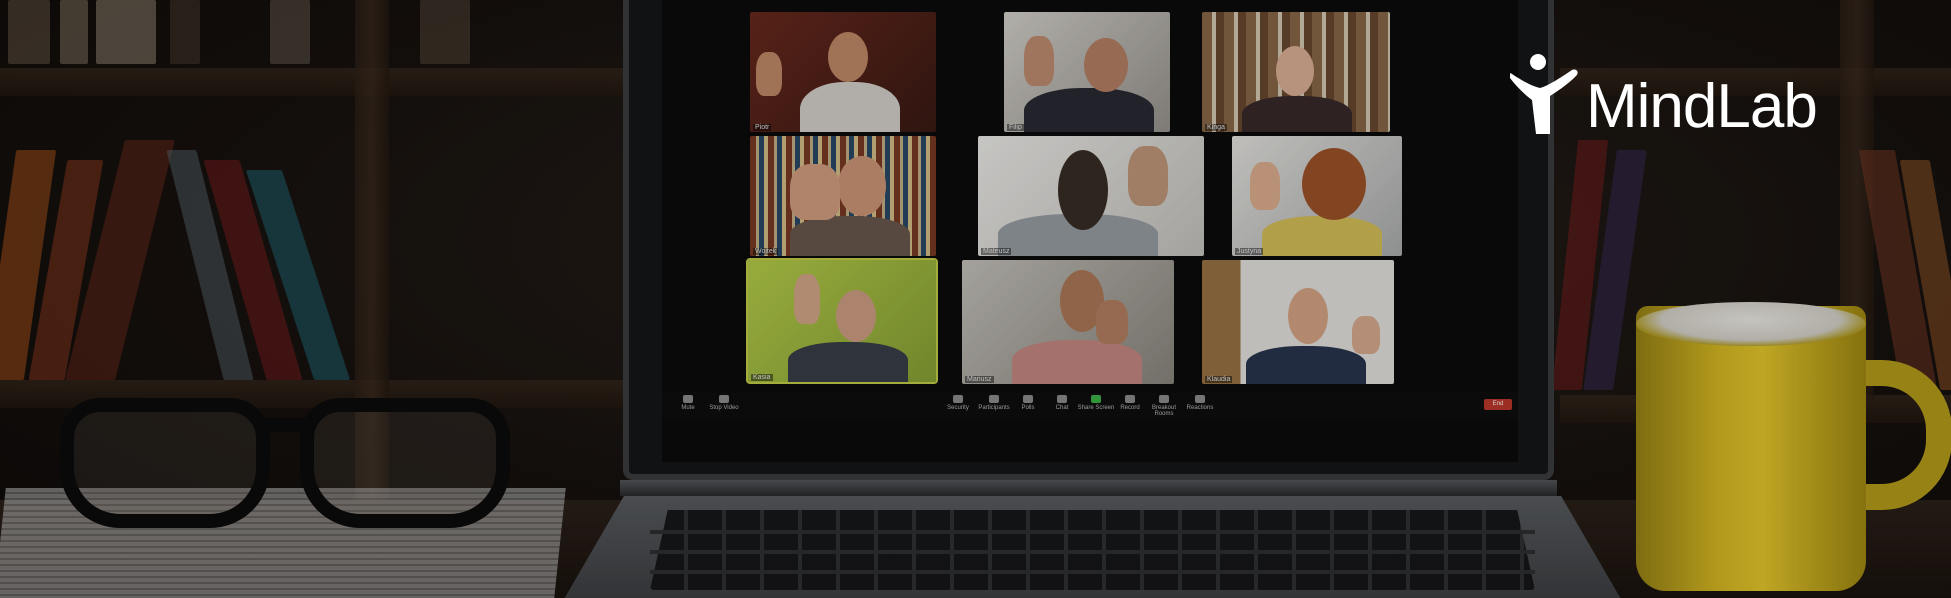 Image resolution: width=1951 pixels, height=598 pixels. What do you see at coordinates (1498, 404) in the screenshot?
I see `end-meeting-button: End` at bounding box center [1498, 404].